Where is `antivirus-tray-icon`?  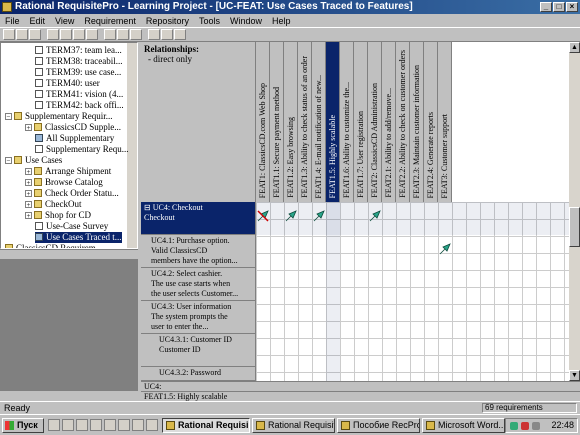
antivirus-tray-icon is located at coordinates (525, 426).